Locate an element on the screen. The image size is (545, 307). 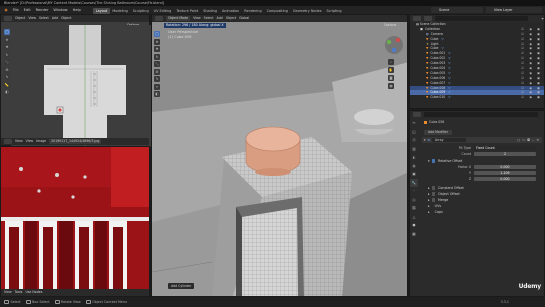
zoom-icon: ⌕ is located at coordinates (391, 62).